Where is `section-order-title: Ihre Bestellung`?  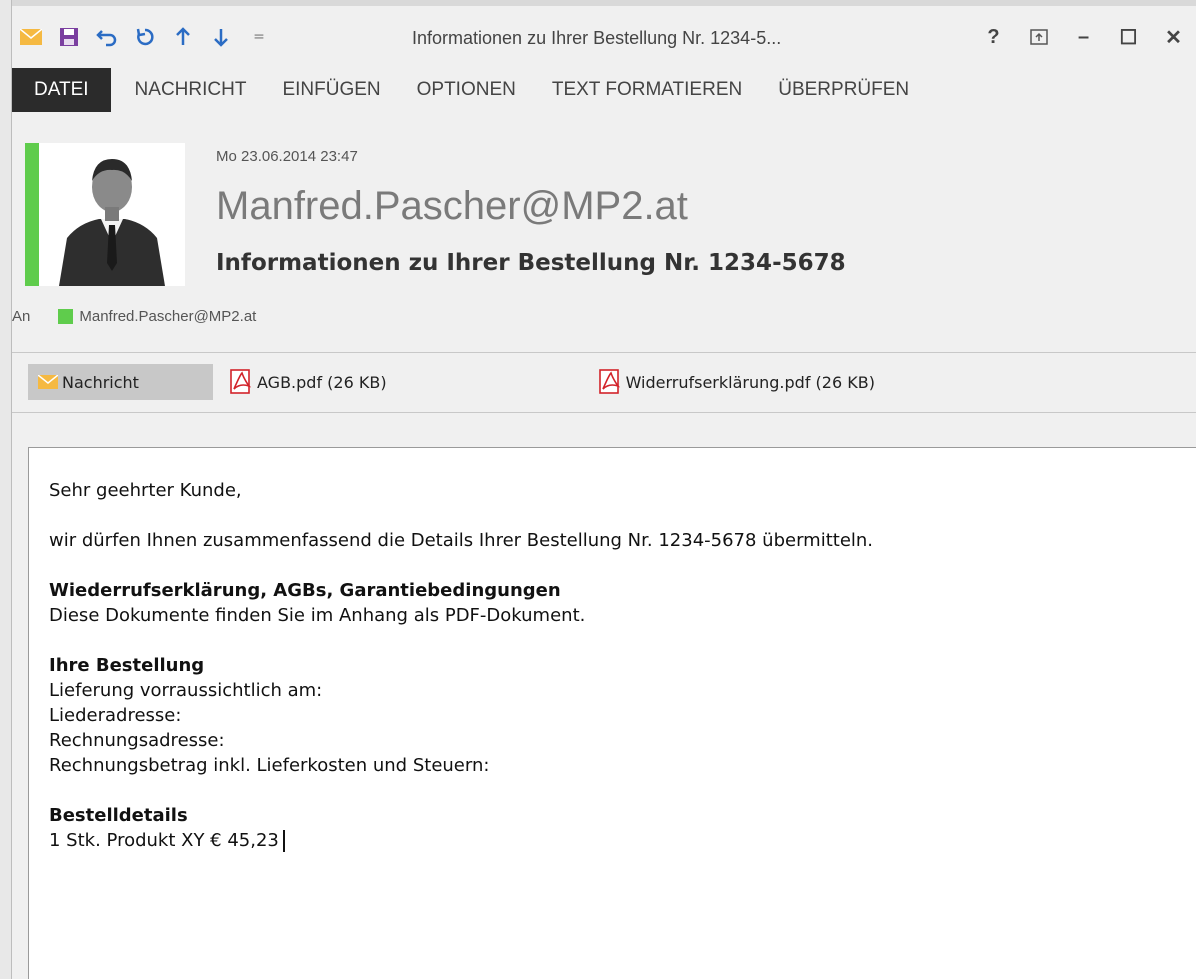
section-order-title: Ihre Bestellung is located at coordinates (127, 665).